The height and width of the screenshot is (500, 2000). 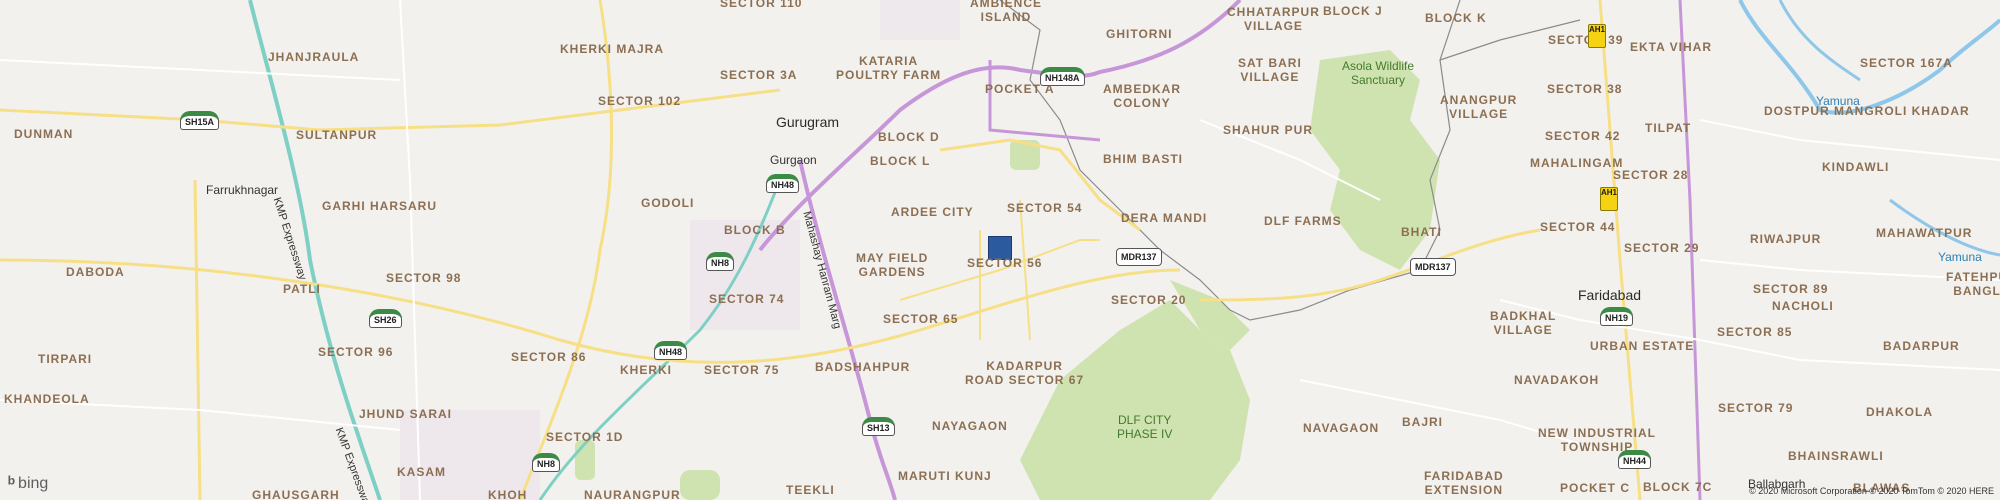 I want to click on locality-label: BLOCK J, so click(x=1353, y=11).